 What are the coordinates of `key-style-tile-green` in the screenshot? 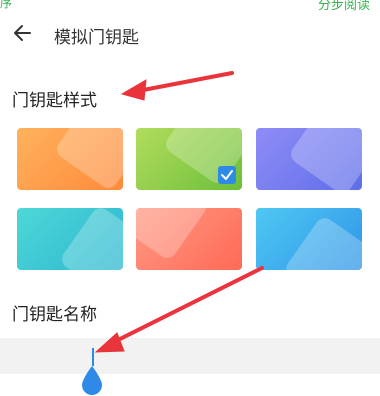 It's located at (189, 159).